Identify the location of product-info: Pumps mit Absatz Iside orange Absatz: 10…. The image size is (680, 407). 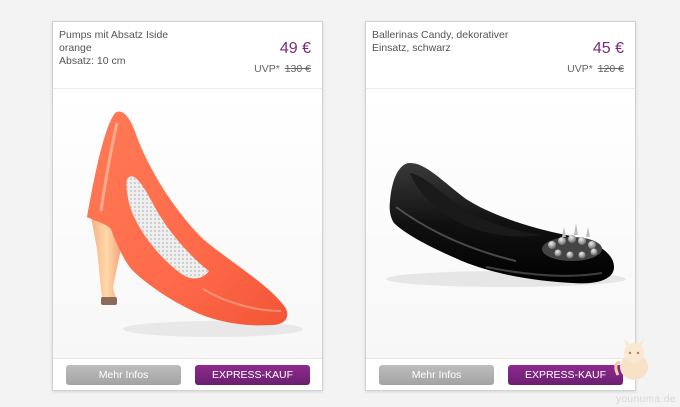
(187, 55).